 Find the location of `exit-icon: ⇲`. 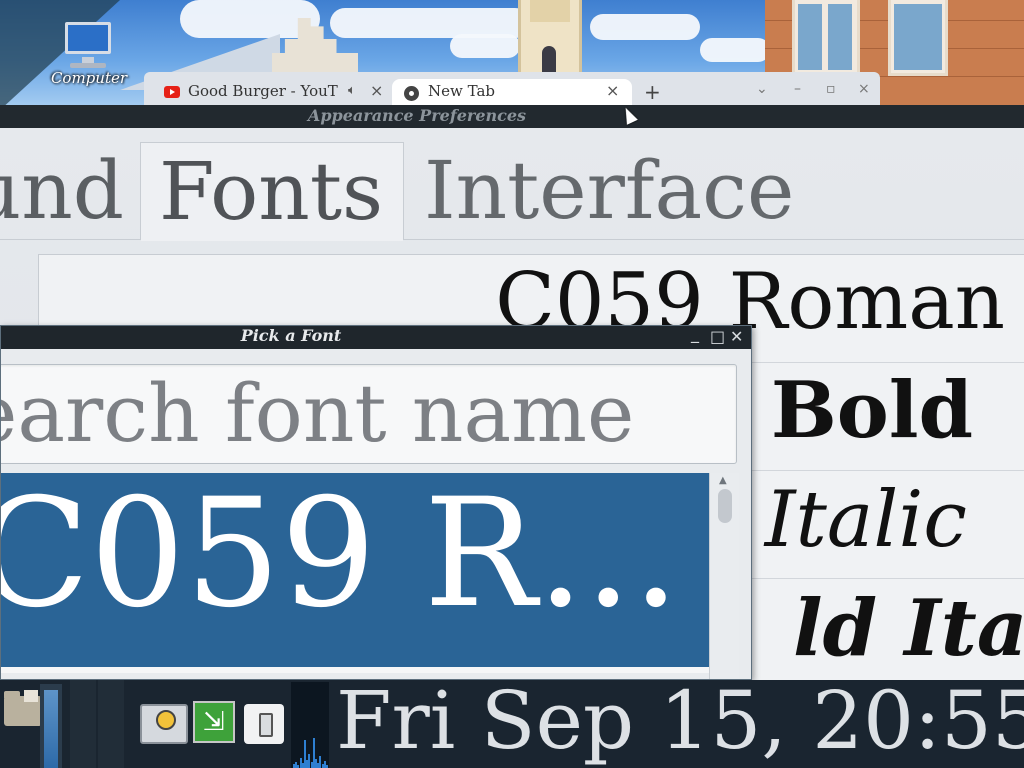

exit-icon: ⇲ is located at coordinates (214, 722).